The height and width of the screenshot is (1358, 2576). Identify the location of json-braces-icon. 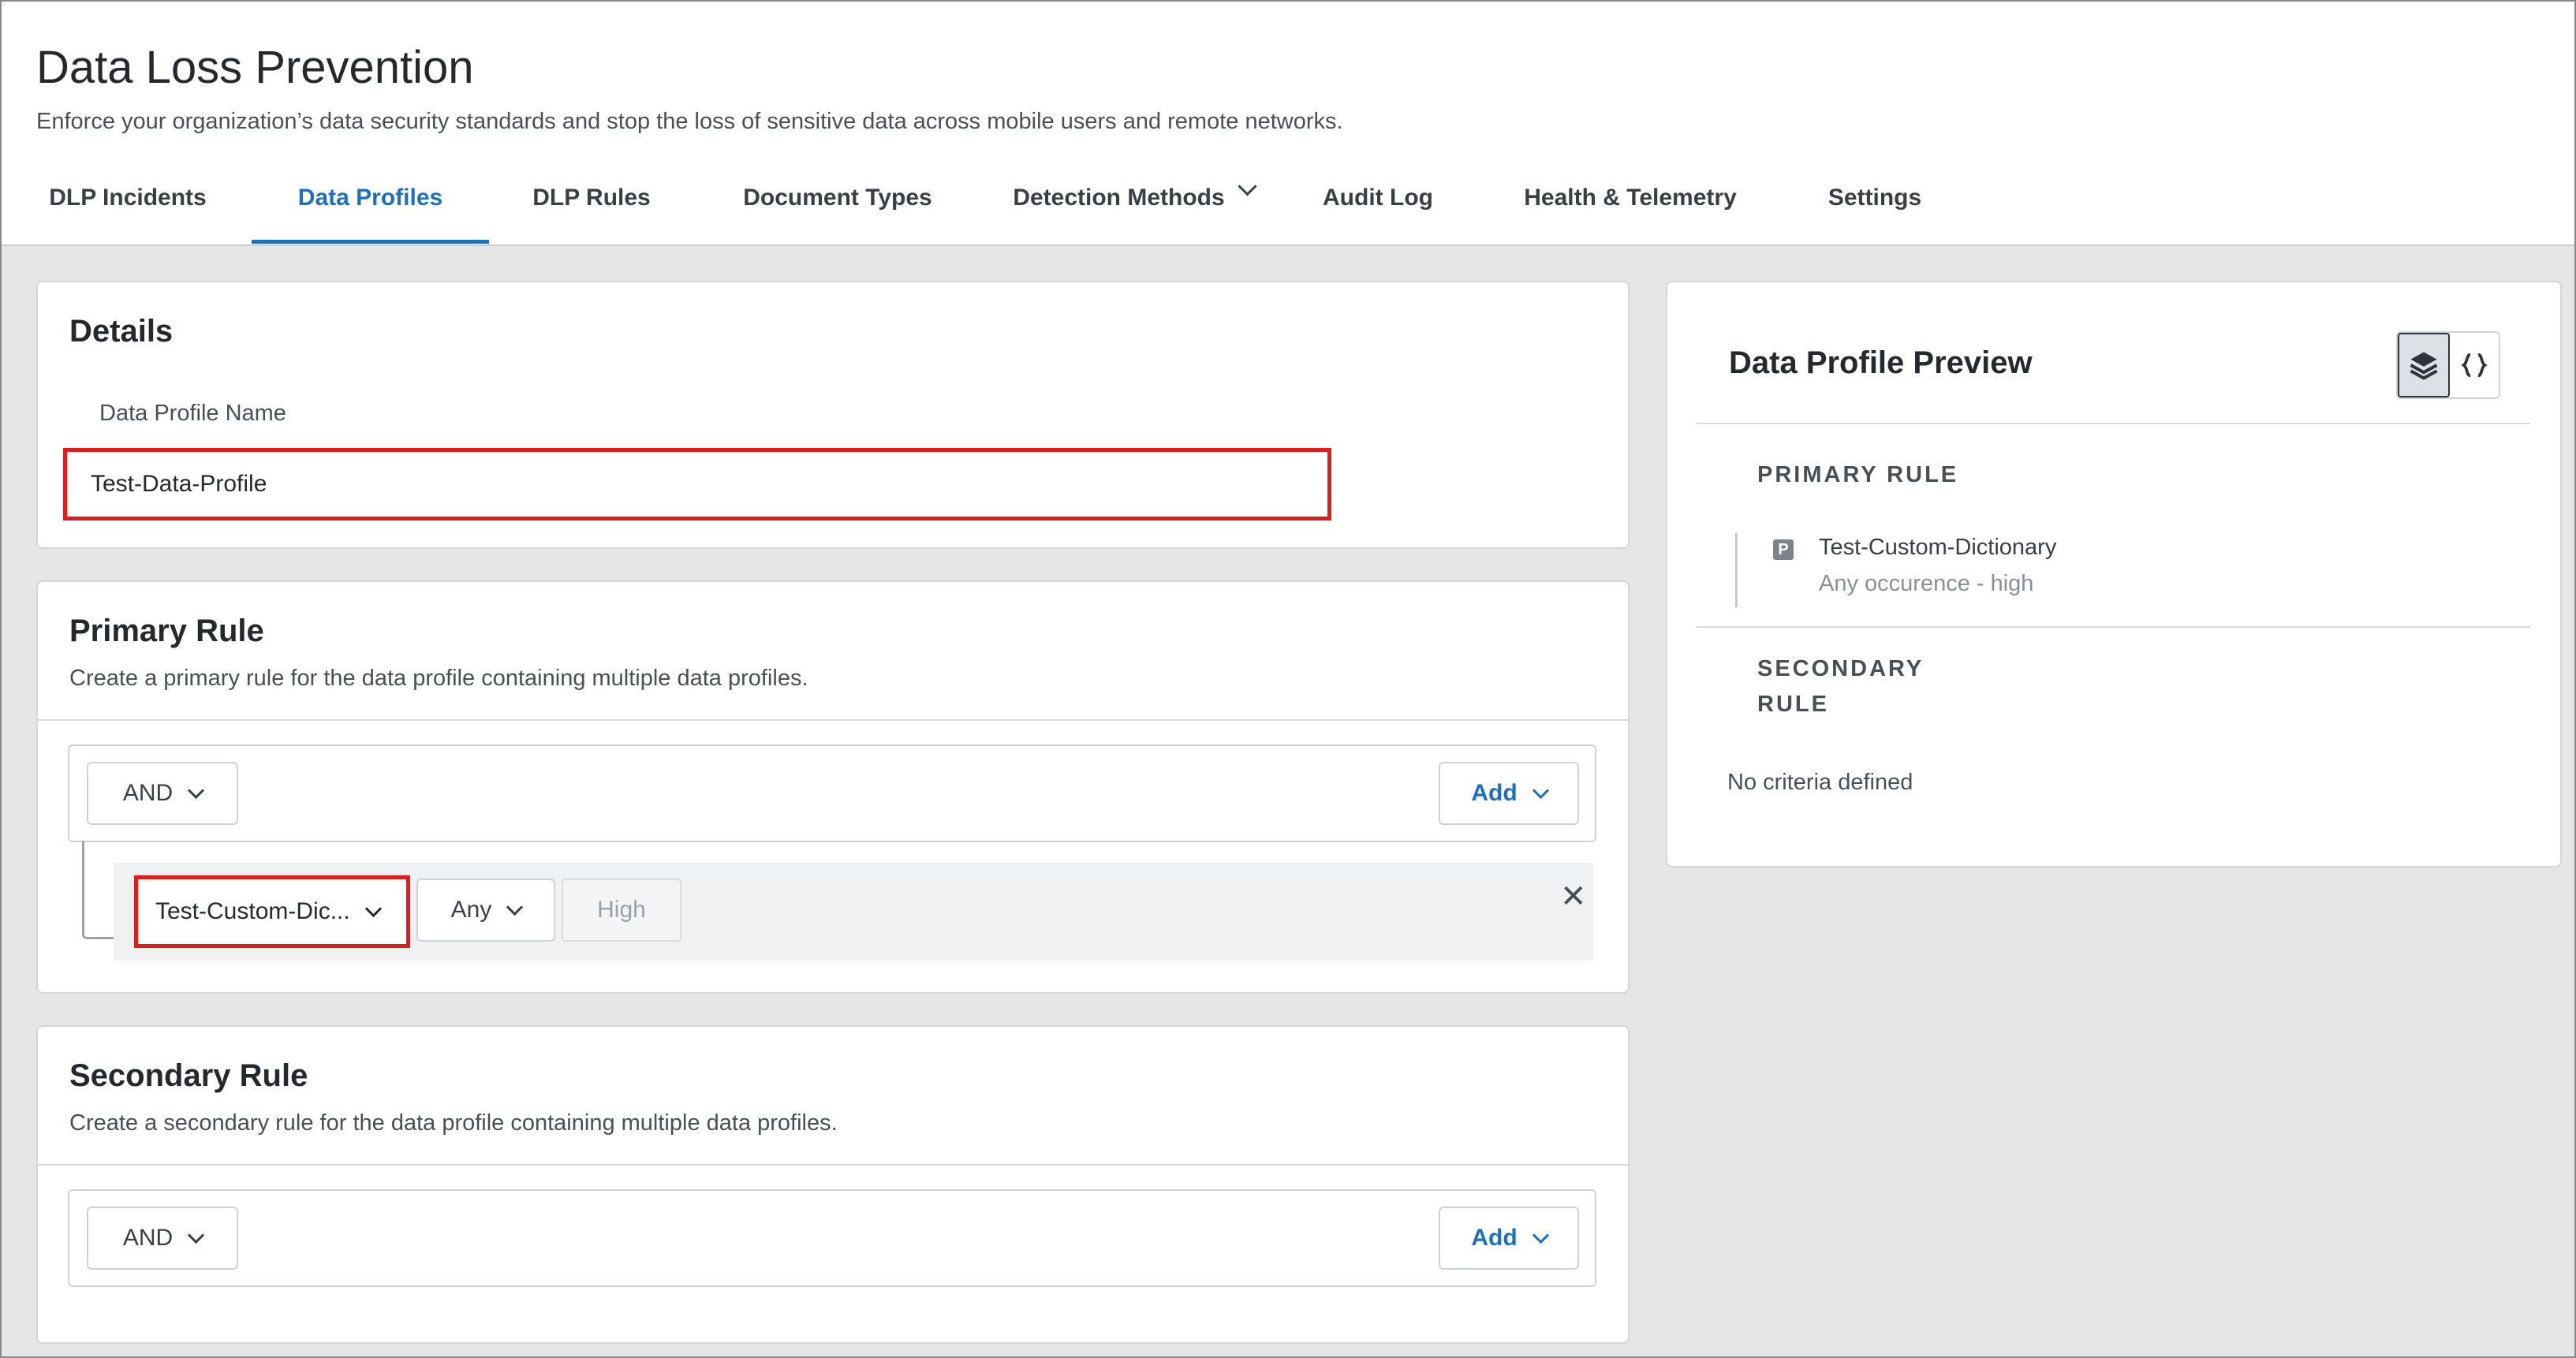
(2474, 365).